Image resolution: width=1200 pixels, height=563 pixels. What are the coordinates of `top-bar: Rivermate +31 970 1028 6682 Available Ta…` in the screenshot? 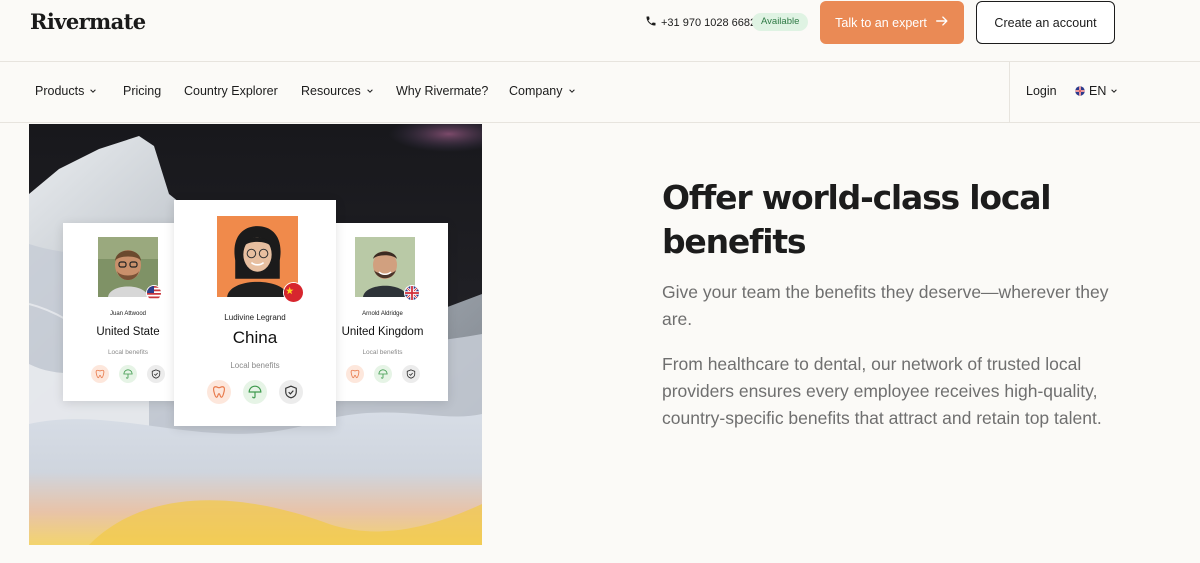 It's located at (600, 31).